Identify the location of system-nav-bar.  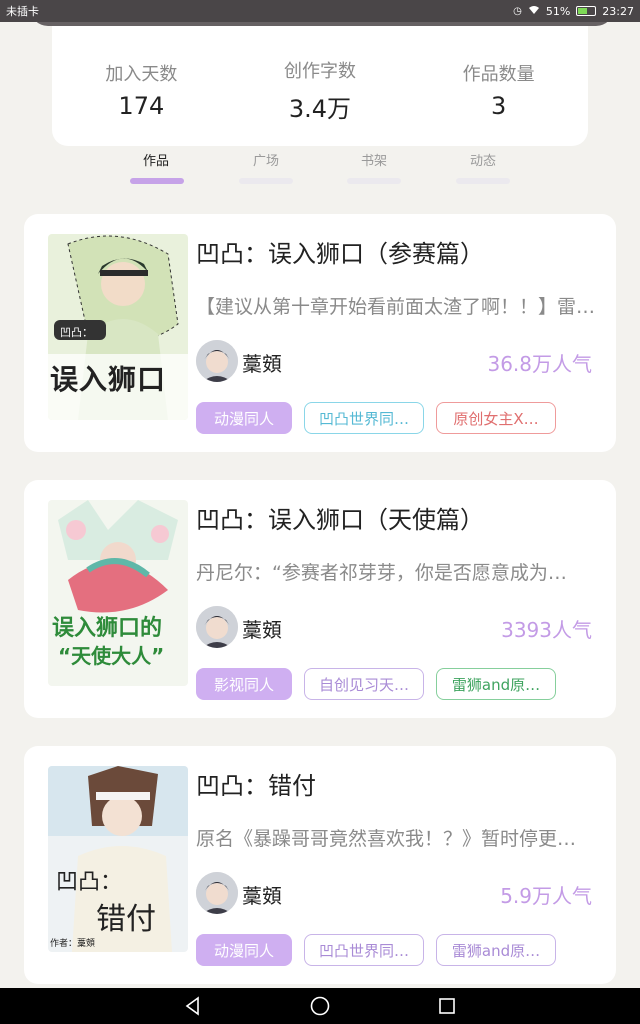
(320, 1006).